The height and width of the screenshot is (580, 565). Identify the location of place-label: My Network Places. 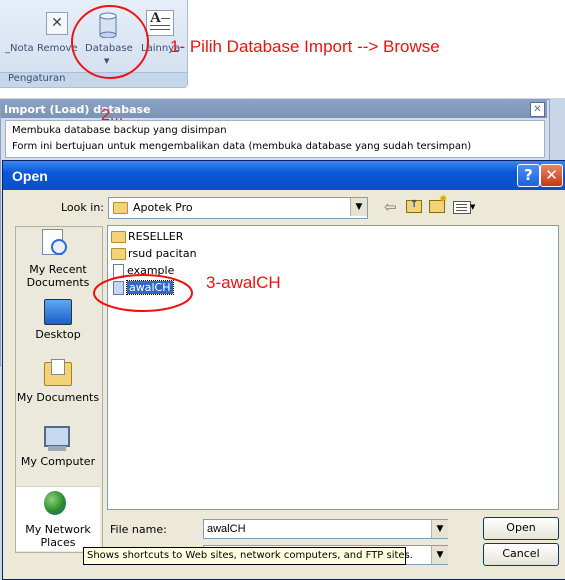
(58, 536).